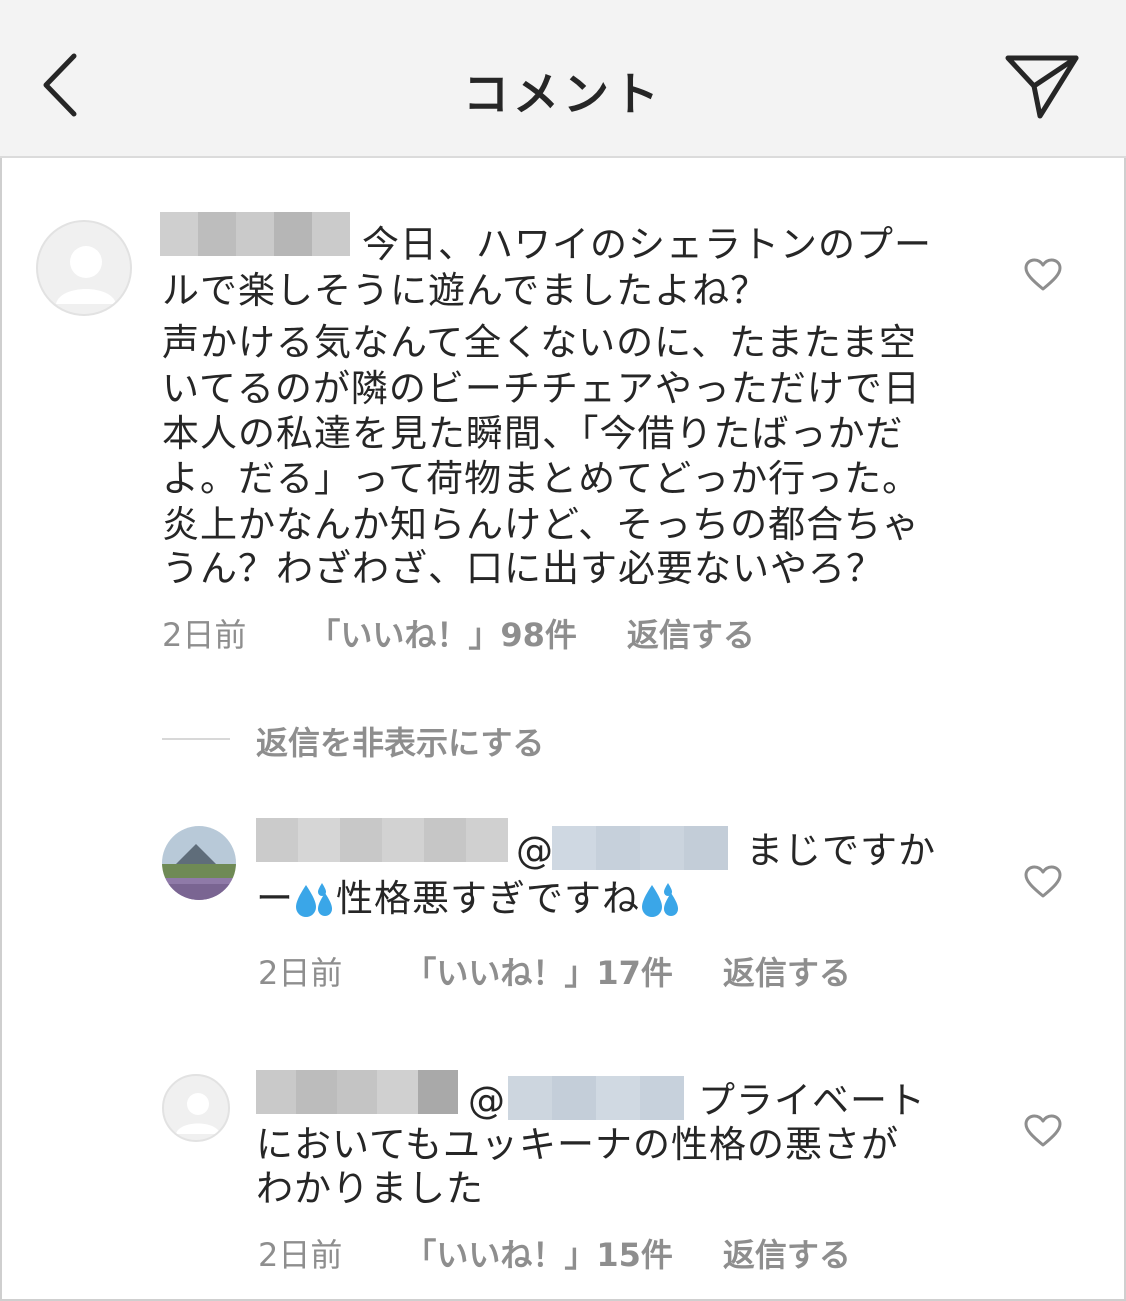  I want to click on comment-text: 本人の私達を見た瞬間、「今借りたばっかだ, so click(533, 433).